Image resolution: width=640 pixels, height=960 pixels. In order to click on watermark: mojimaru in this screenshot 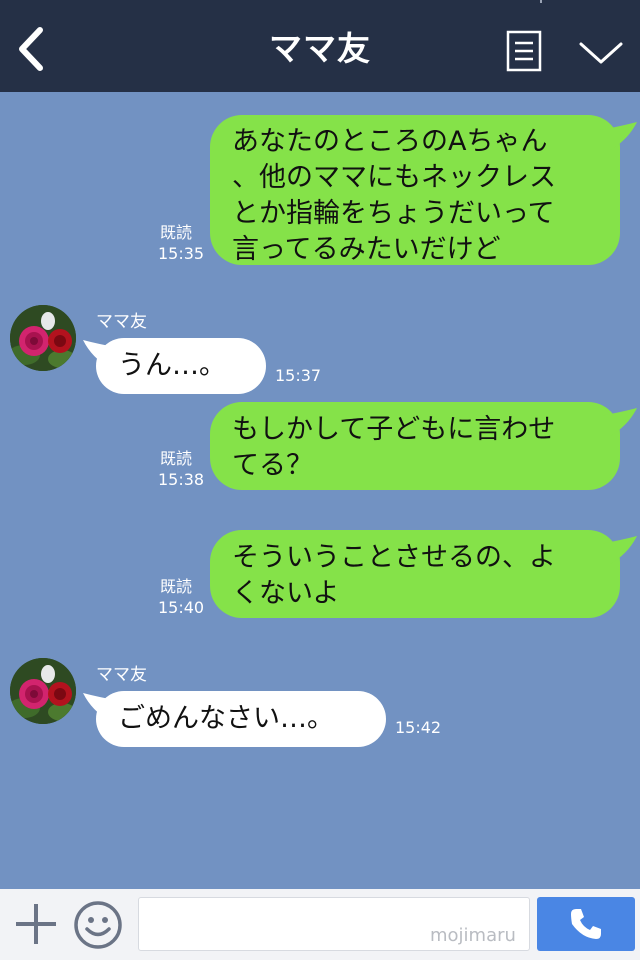, I will do `click(473, 935)`.